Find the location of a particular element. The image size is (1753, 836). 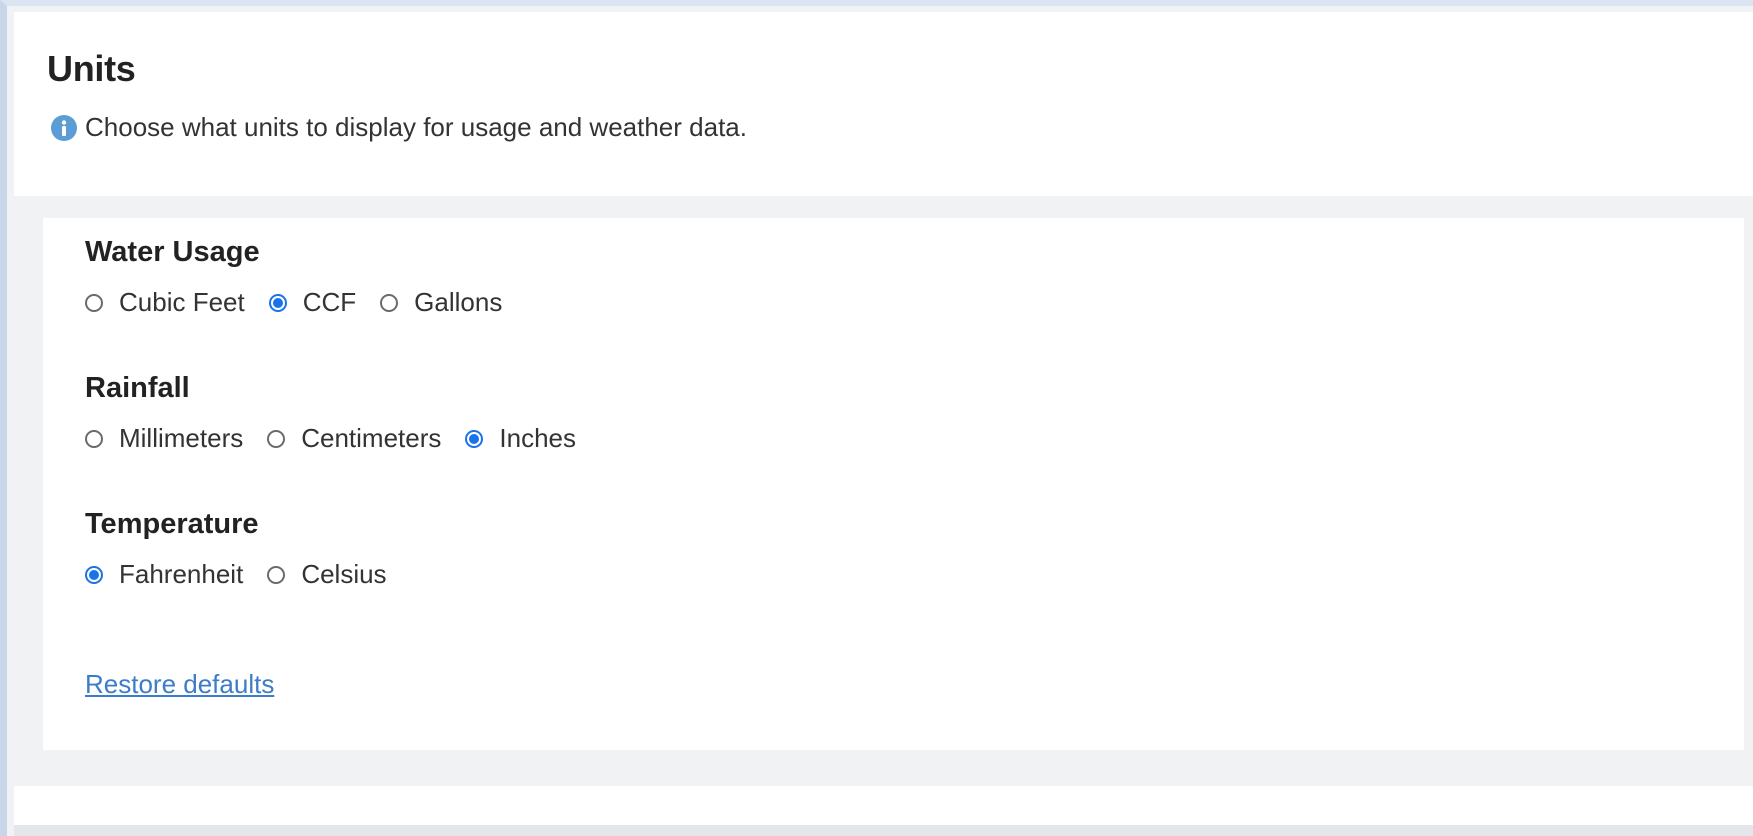

radio-group: Fahrenheit Celsius is located at coordinates (248, 574).